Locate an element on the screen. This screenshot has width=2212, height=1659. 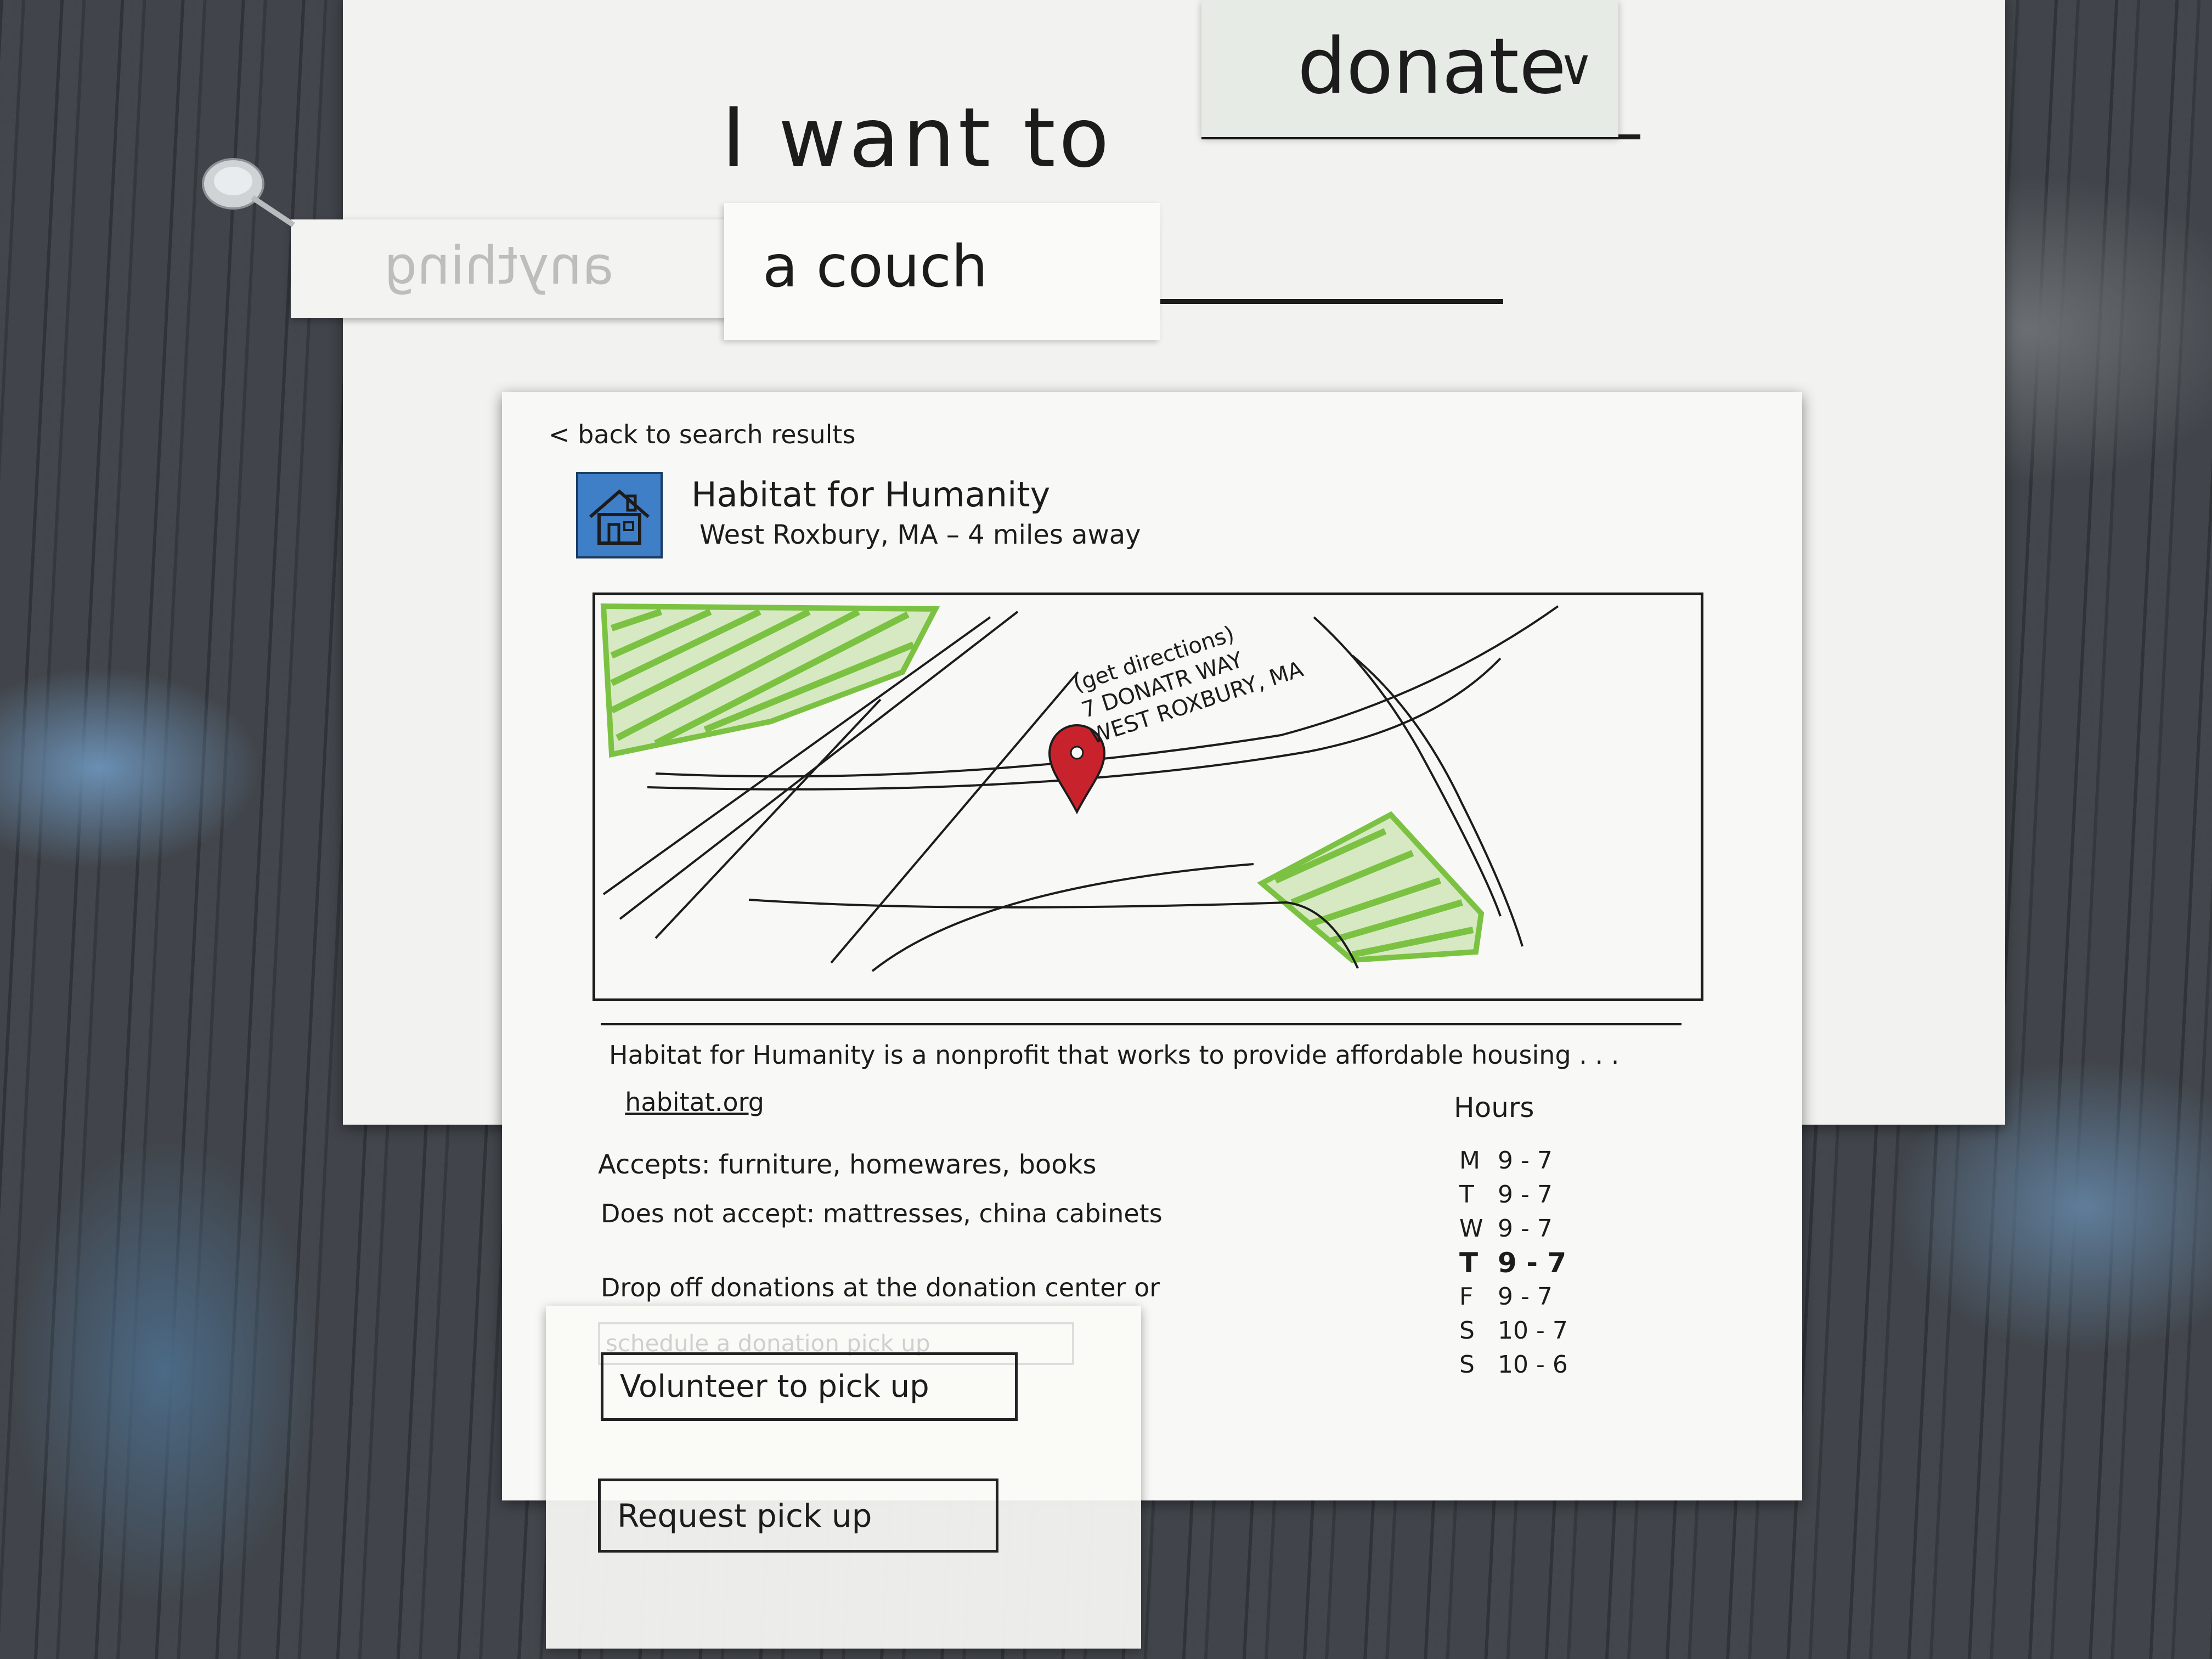
hours-row: M9 - 7 is located at coordinates (1506, 1161).